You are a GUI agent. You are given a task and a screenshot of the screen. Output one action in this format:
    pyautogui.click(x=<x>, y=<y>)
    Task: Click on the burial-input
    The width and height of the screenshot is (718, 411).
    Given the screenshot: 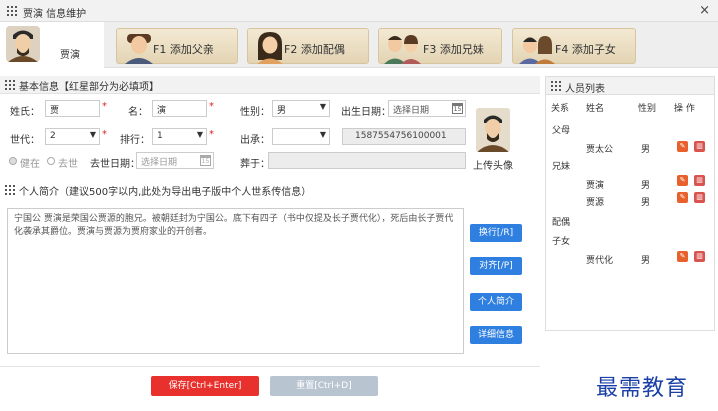 What is the action you would take?
    pyautogui.click(x=367, y=160)
    